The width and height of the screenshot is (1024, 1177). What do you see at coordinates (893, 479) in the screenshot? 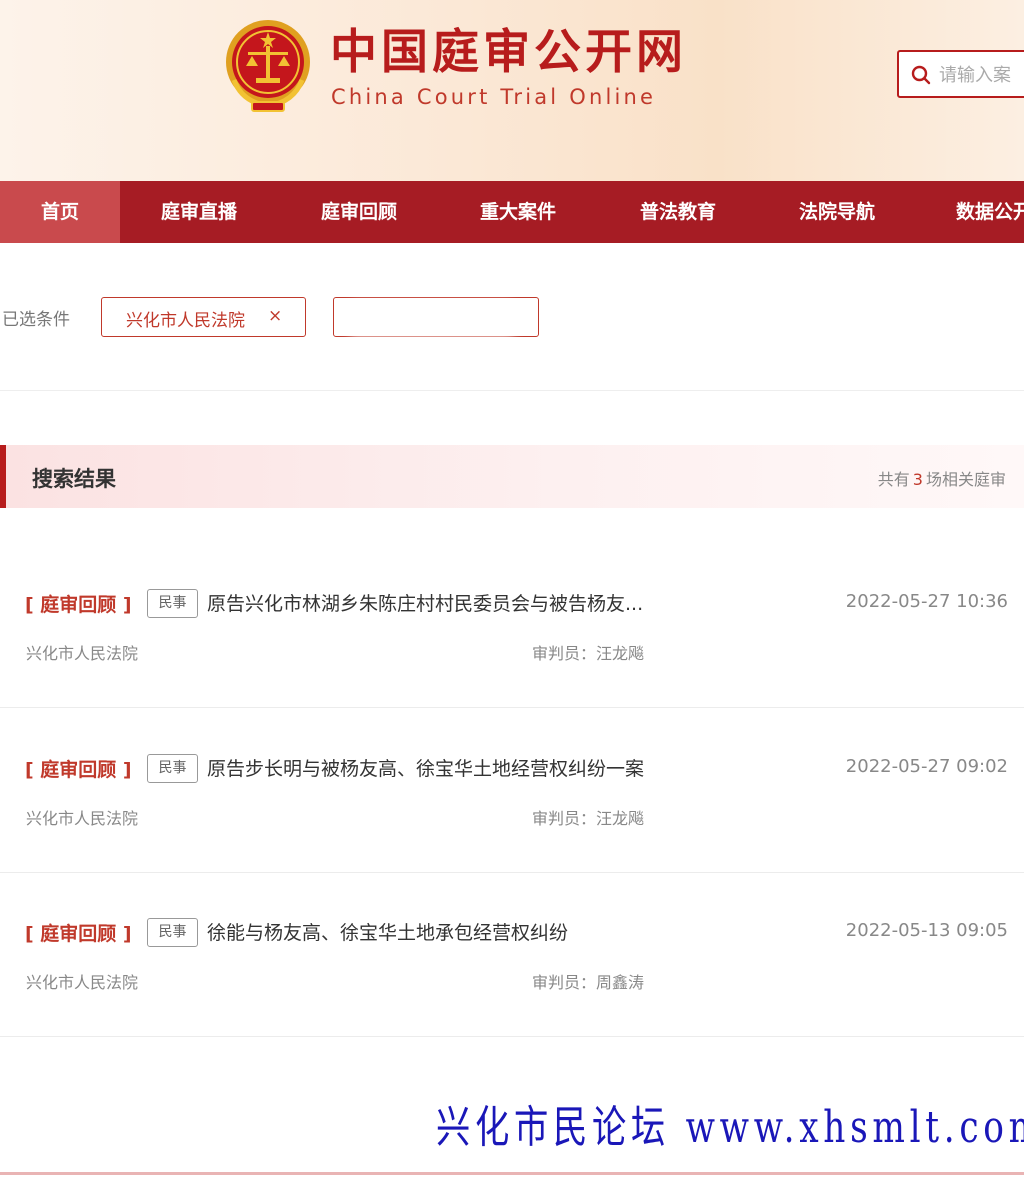
I see `results-count-prefix: 共有` at bounding box center [893, 479].